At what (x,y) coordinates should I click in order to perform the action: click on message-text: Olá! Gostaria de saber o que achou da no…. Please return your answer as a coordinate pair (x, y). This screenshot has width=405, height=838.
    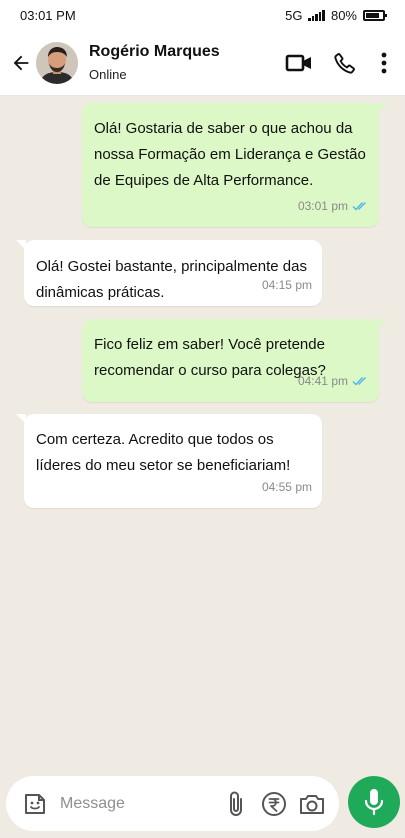
    Looking at the image, I should click on (230, 154).